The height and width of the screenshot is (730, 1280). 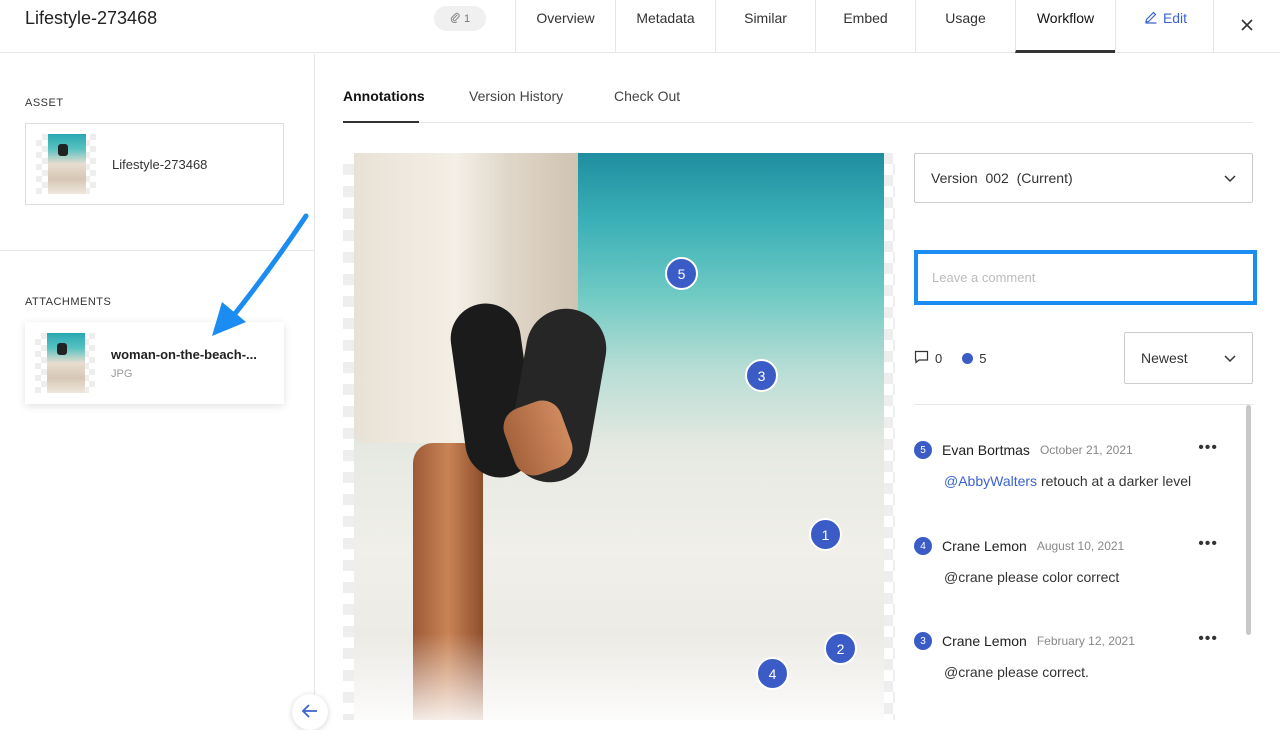 I want to click on annotation-count: 5, so click(x=983, y=358).